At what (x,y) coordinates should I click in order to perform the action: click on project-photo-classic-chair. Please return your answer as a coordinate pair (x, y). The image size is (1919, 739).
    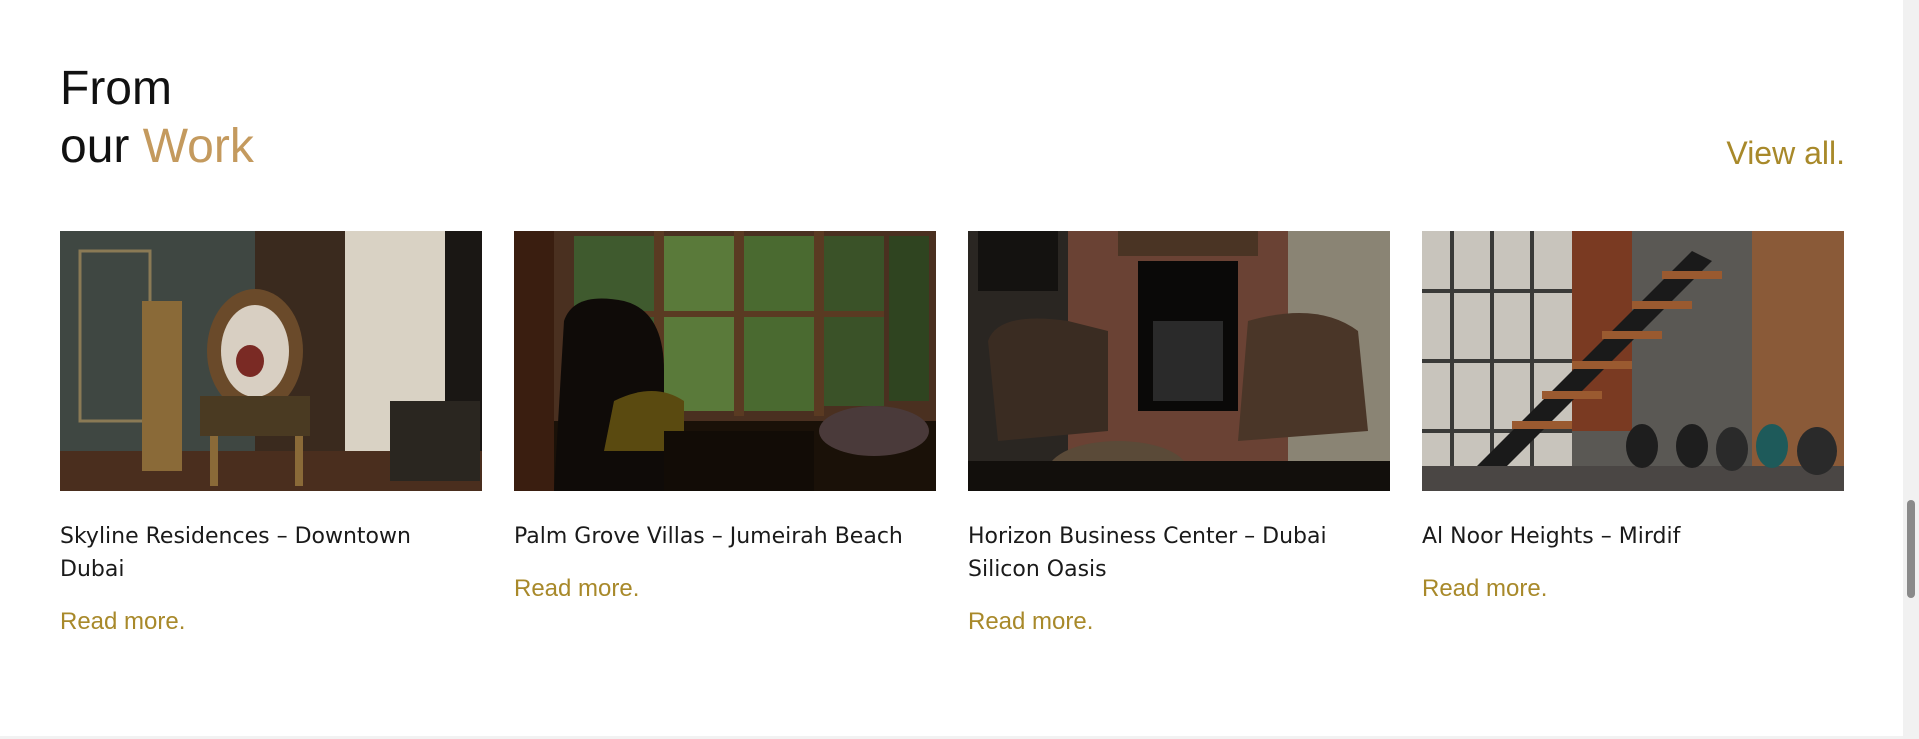
    Looking at the image, I should click on (271, 361).